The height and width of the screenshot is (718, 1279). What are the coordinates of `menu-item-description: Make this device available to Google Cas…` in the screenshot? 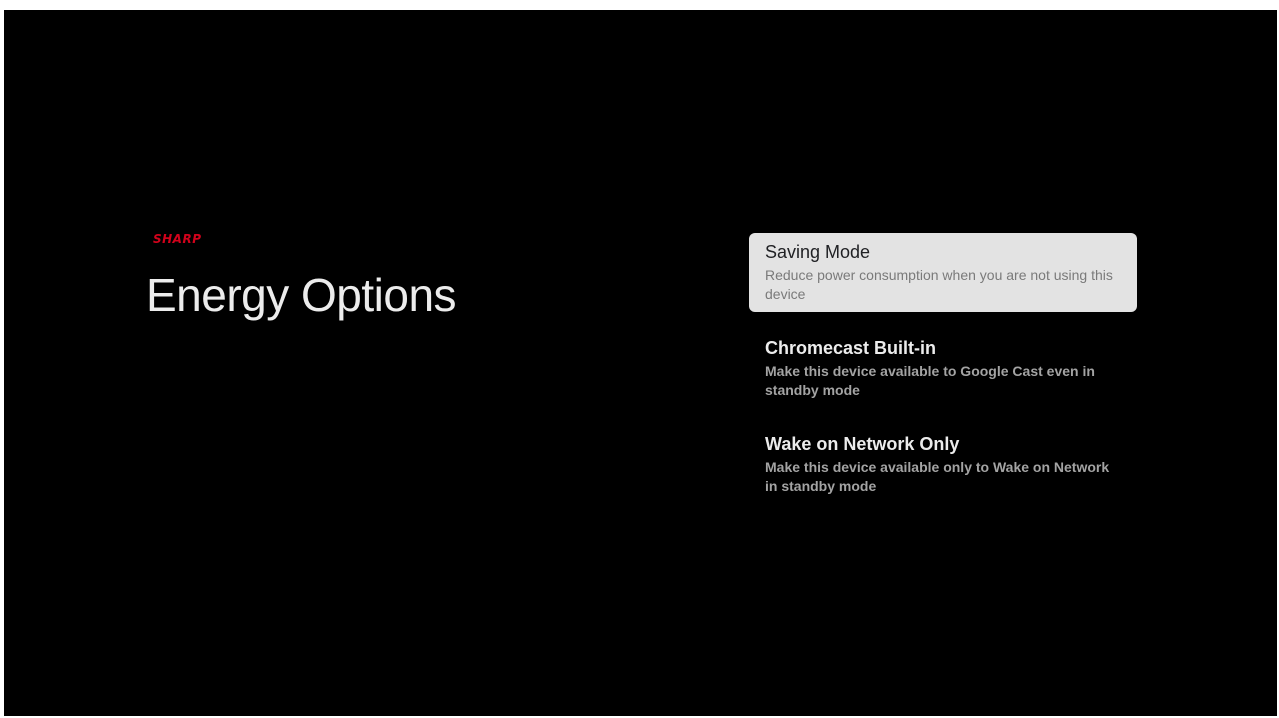 It's located at (930, 380).